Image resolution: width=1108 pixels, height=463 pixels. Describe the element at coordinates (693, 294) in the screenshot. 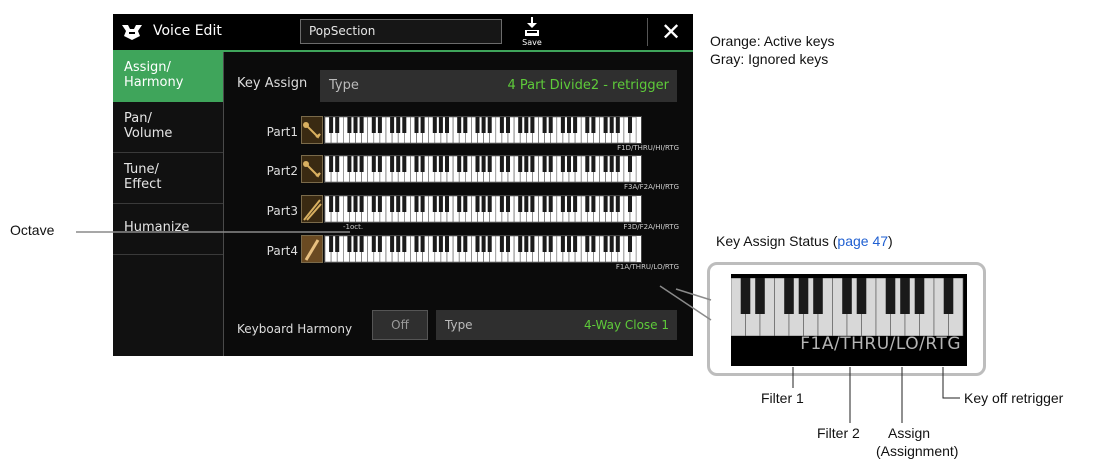

I see `zoom-leader-line-bottom` at that location.